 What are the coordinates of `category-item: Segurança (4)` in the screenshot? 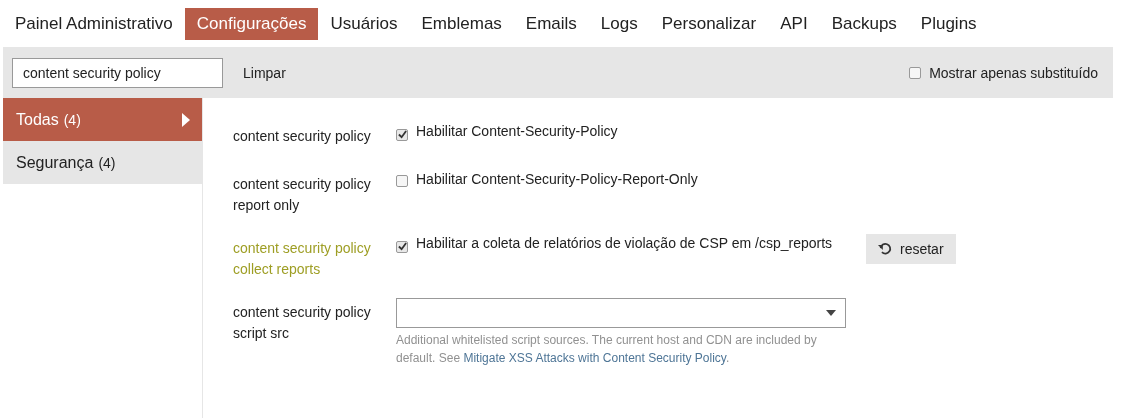 It's located at (102, 162).